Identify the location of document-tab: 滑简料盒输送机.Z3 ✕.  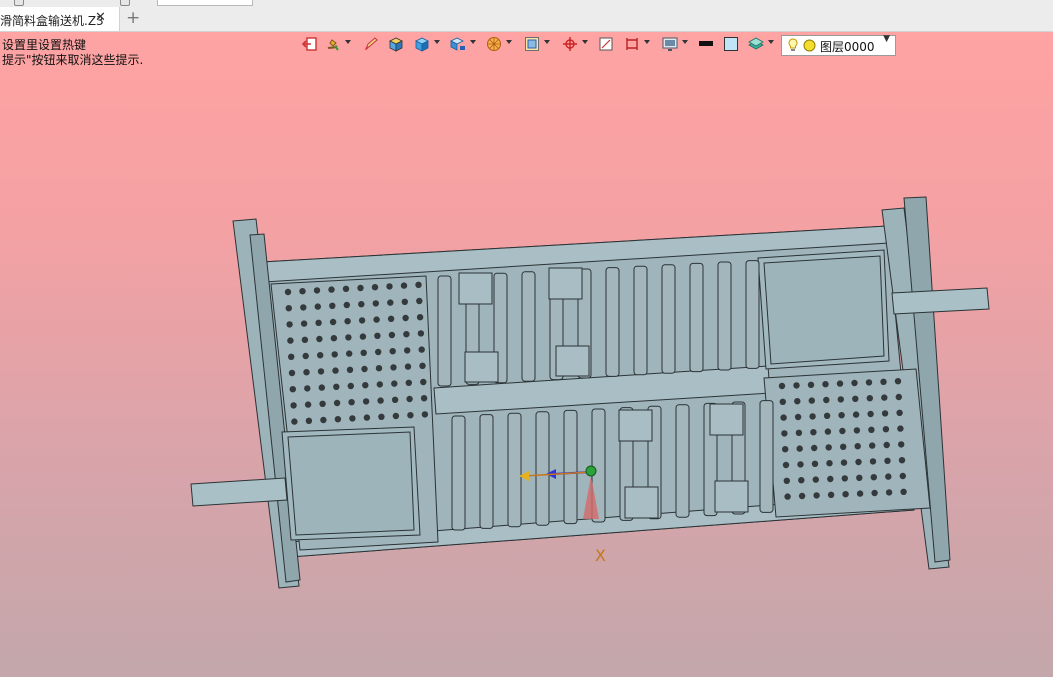
(60, 19).